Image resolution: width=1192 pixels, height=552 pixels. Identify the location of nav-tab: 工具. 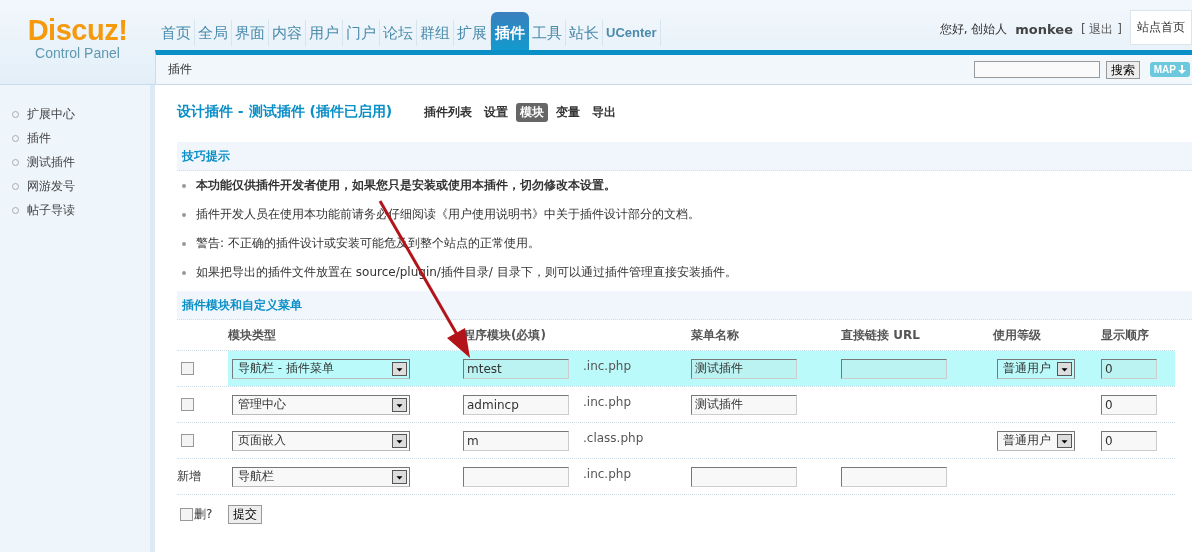
(547, 33).